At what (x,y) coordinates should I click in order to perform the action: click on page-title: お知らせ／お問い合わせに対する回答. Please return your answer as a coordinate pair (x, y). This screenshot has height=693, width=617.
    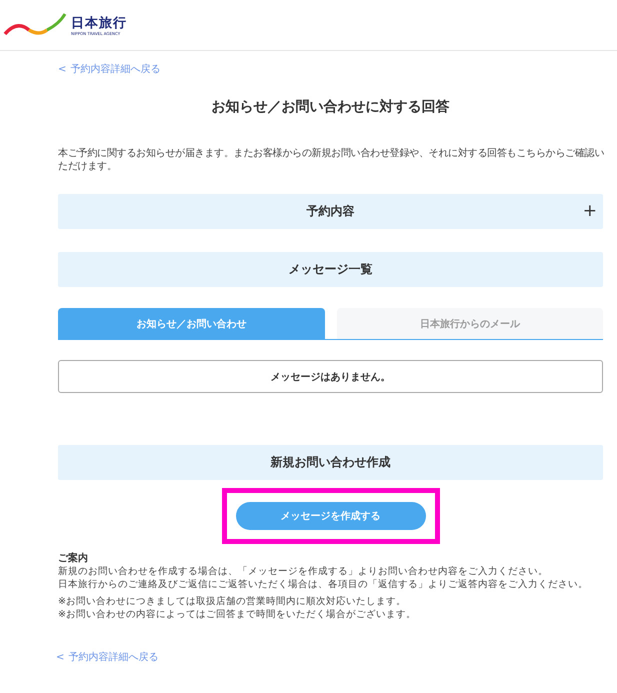
    Looking at the image, I should click on (330, 107).